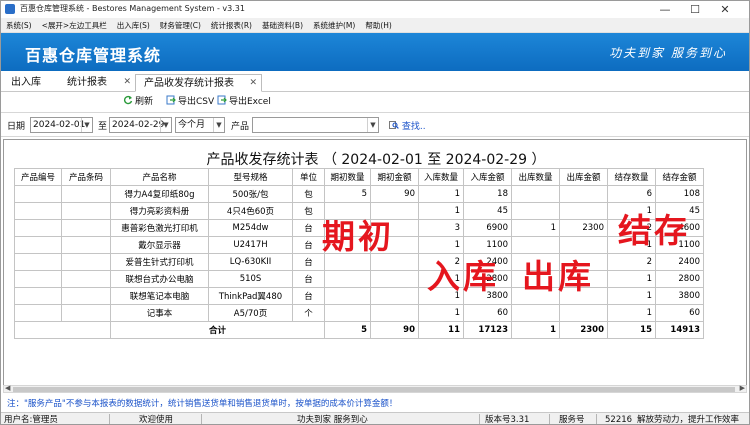 The height and width of the screenshot is (425, 750). What do you see at coordinates (159, 279) in the screenshot?
I see `table-cell: 联想台式办公电脑` at bounding box center [159, 279].